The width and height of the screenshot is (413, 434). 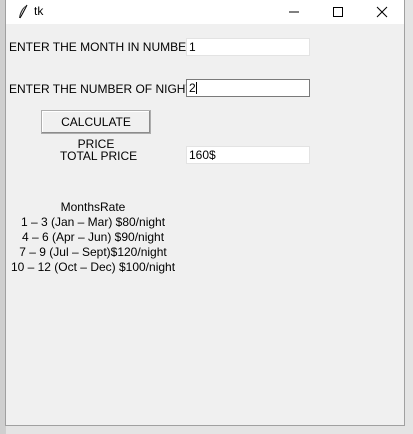 I want to click on nights-input: 2, so click(x=248, y=88).